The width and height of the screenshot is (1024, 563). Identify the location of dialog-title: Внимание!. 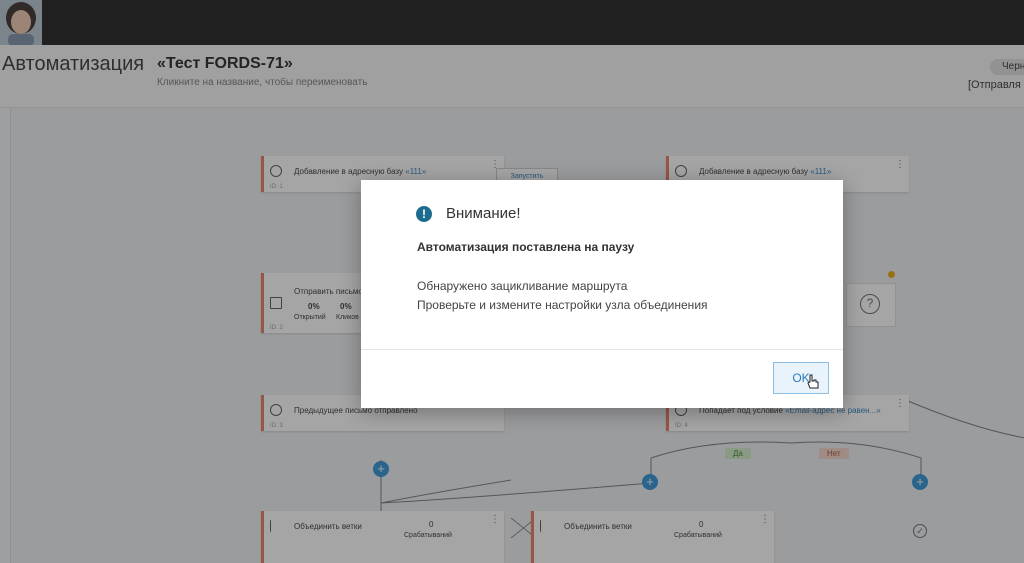
(483, 213).